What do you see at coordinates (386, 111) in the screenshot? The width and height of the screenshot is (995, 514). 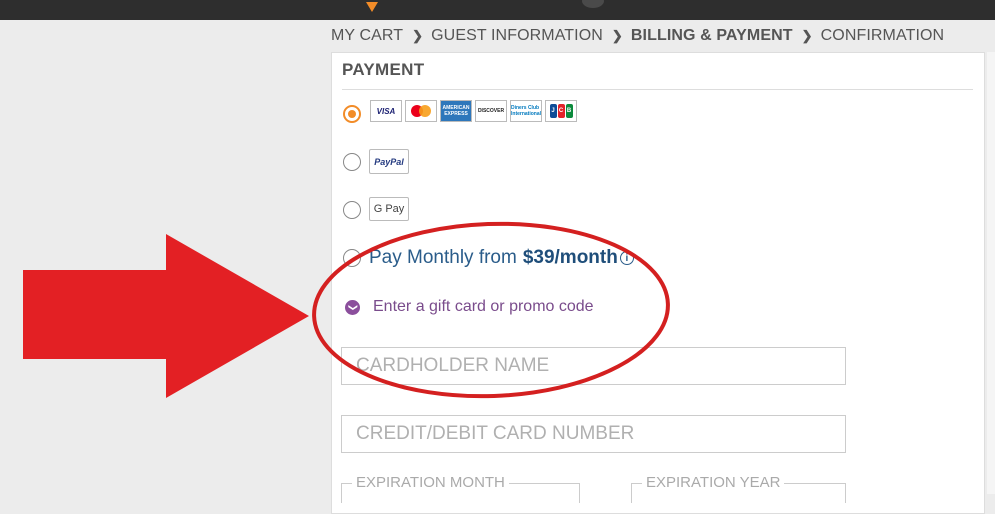 I see `visa-logo: VISA` at bounding box center [386, 111].